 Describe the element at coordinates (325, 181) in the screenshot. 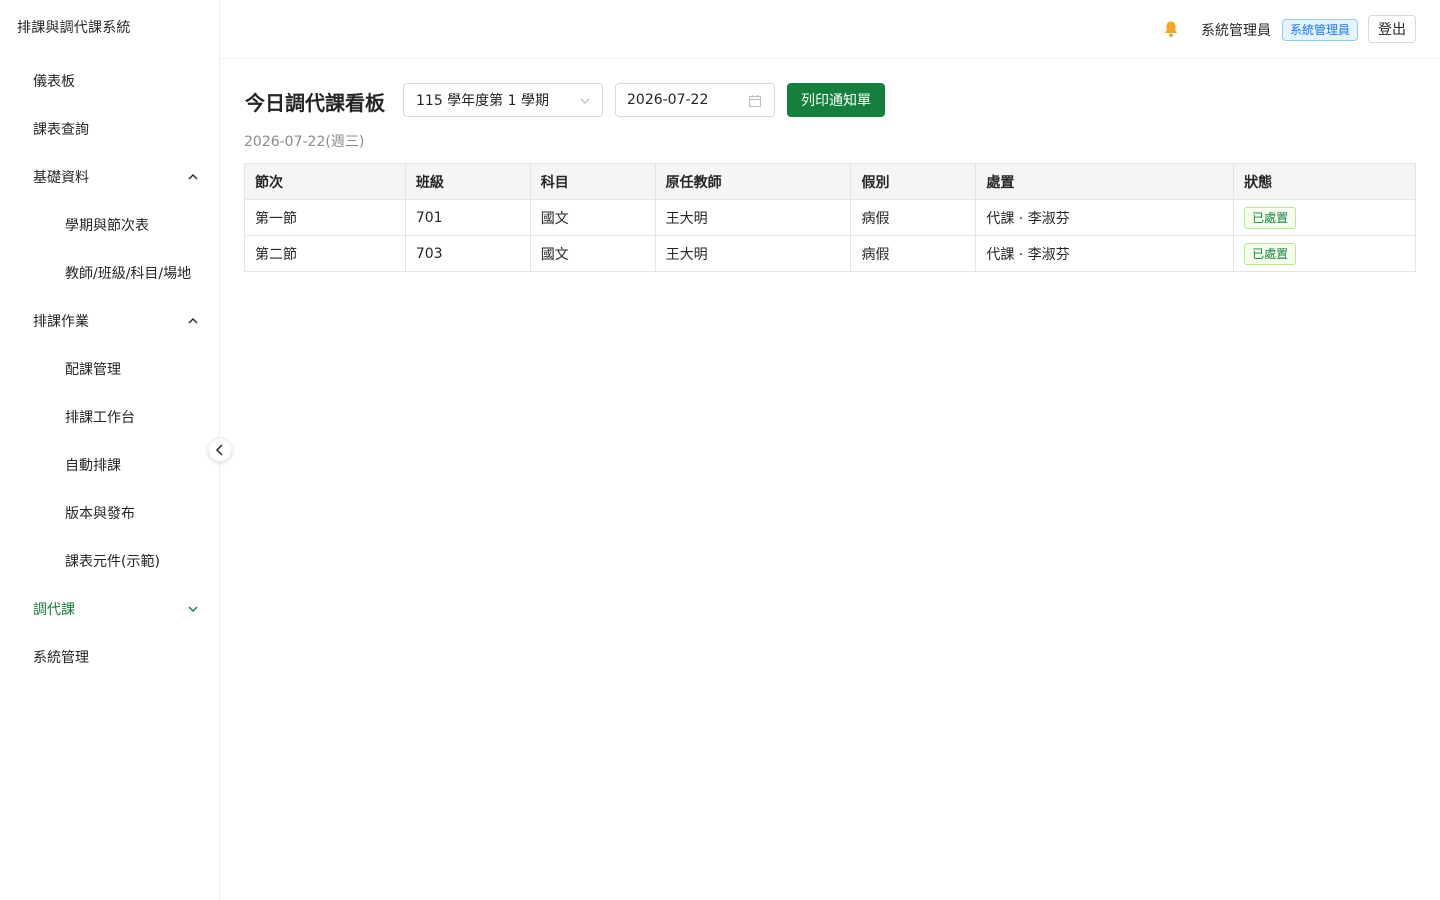

I see `column-header-period: 節次` at that location.